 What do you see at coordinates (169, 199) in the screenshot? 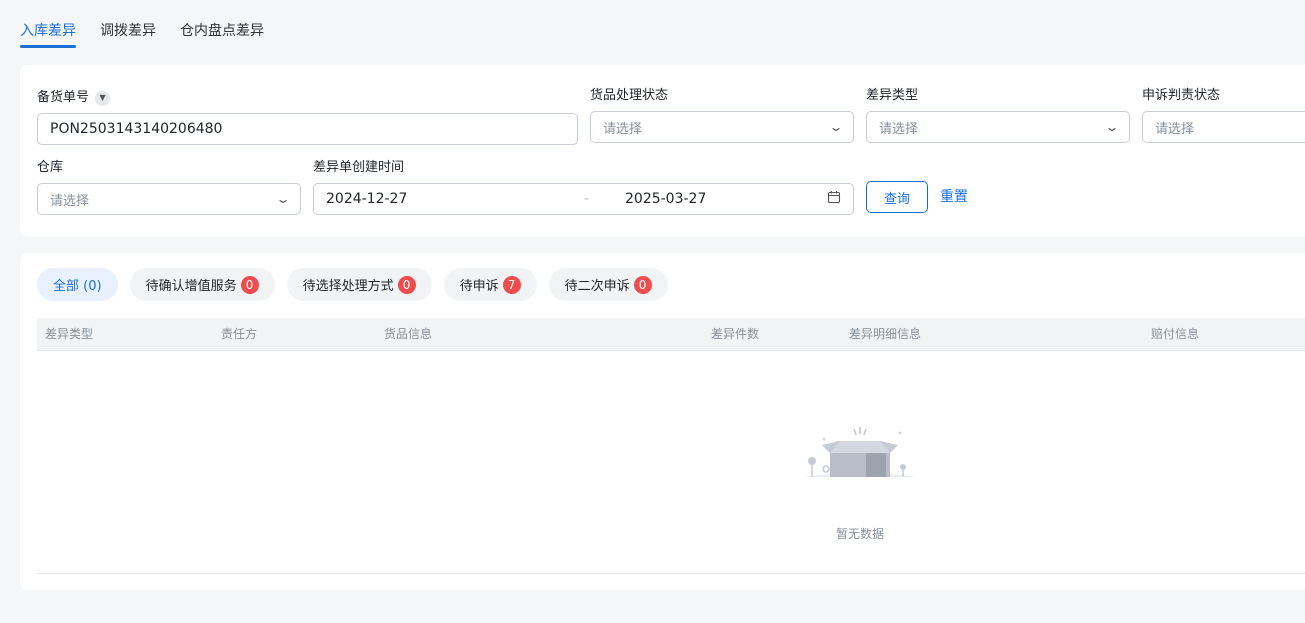
I see `warehouse-select: 请选择 ⌄` at bounding box center [169, 199].